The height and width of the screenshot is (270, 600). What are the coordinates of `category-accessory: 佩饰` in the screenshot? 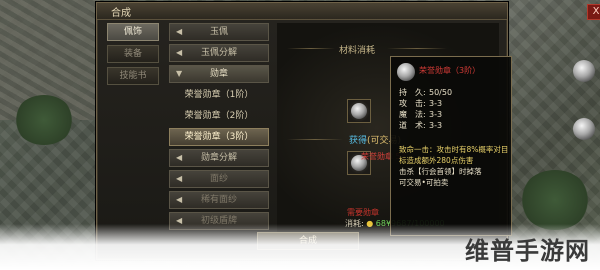 It's located at (133, 32).